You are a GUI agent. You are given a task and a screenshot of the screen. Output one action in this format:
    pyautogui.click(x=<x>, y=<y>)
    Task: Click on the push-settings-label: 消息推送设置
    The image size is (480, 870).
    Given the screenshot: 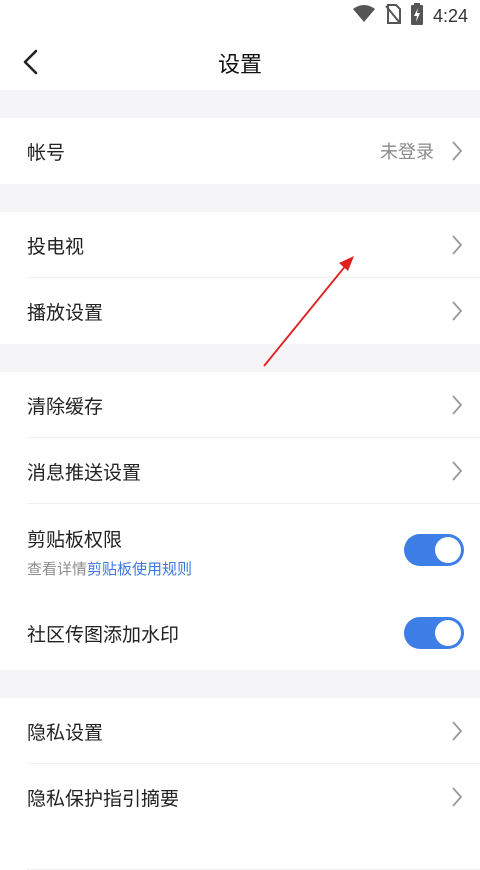 What is the action you would take?
    pyautogui.click(x=84, y=472)
    